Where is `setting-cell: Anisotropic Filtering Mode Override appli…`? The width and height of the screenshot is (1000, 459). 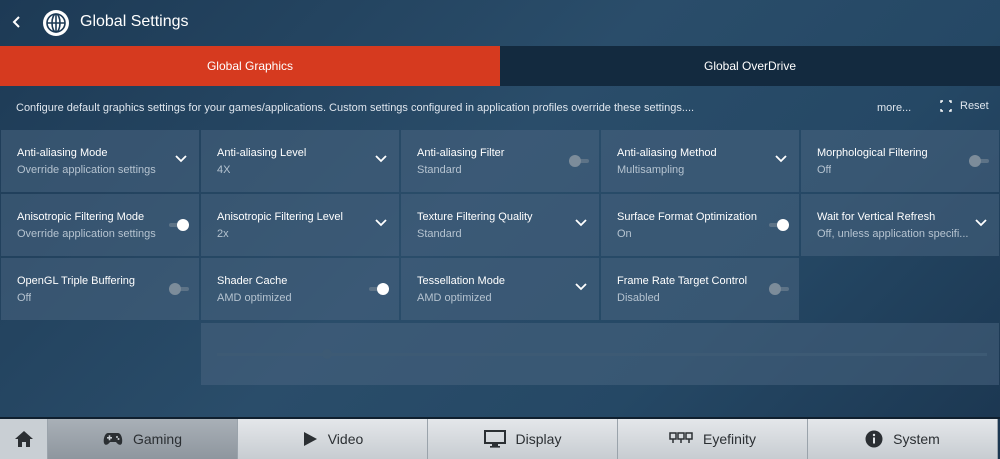 setting-cell: Anisotropic Filtering Mode Override appli… is located at coordinates (100, 225).